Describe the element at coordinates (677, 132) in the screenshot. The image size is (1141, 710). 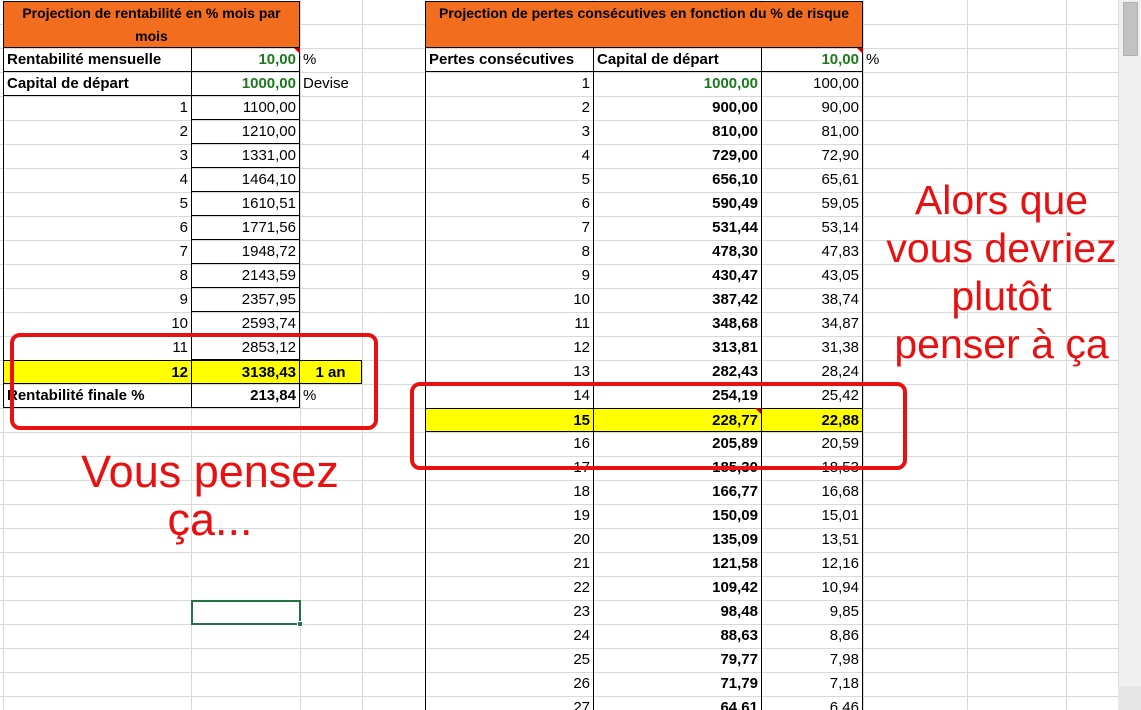
I see `right-row-capital: 810,00` at that location.